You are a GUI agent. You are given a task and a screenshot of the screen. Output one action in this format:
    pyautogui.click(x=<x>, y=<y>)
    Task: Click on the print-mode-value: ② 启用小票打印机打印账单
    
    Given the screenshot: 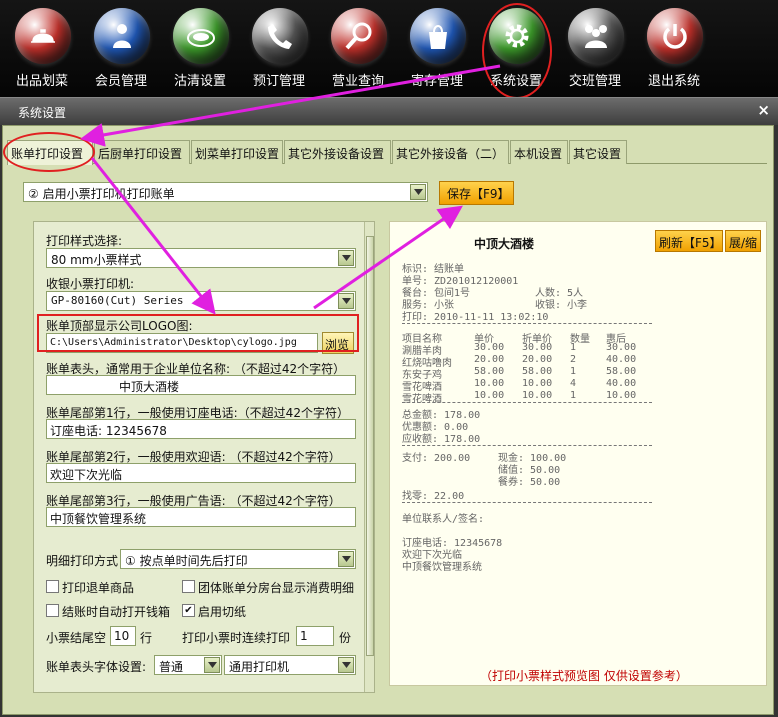 What is the action you would take?
    pyautogui.click(x=101, y=194)
    